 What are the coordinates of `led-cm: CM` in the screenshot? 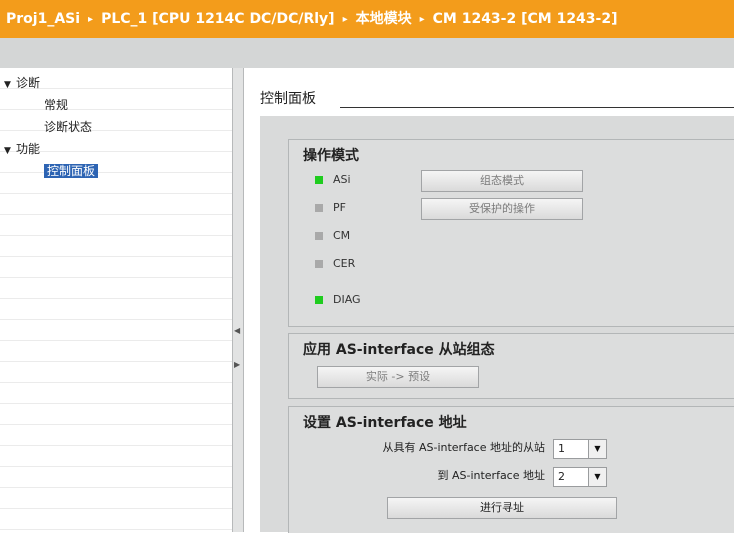 It's located at (332, 236).